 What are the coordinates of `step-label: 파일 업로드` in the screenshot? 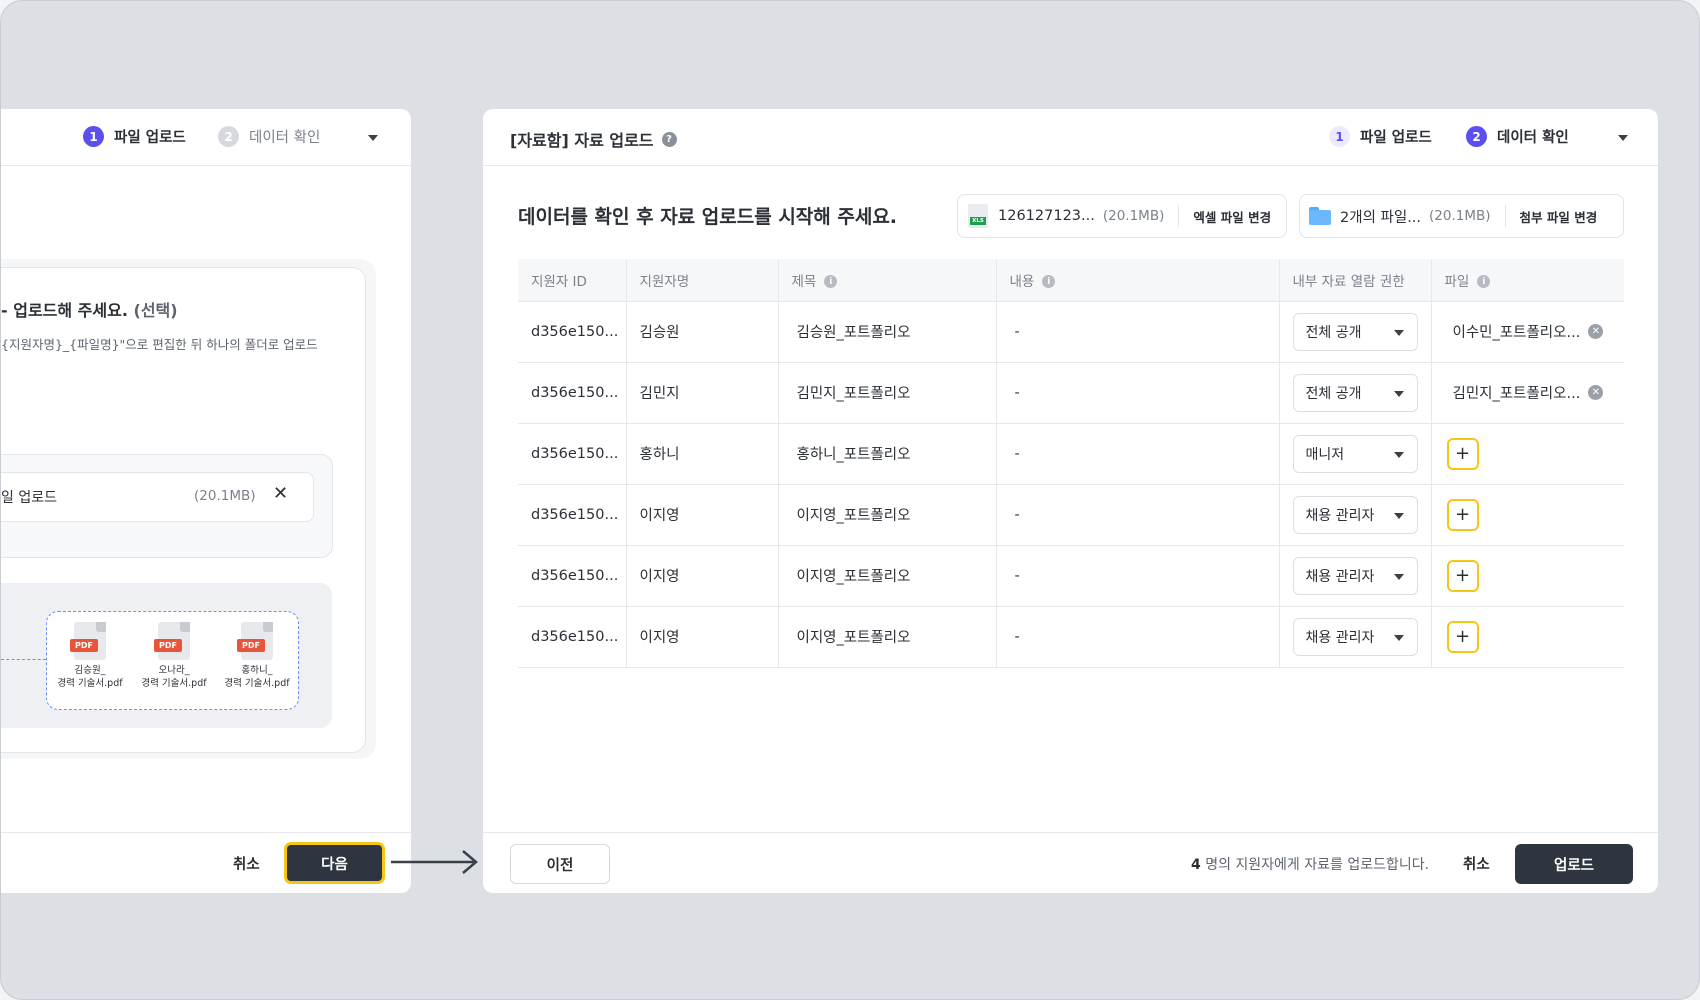 It's located at (1396, 138).